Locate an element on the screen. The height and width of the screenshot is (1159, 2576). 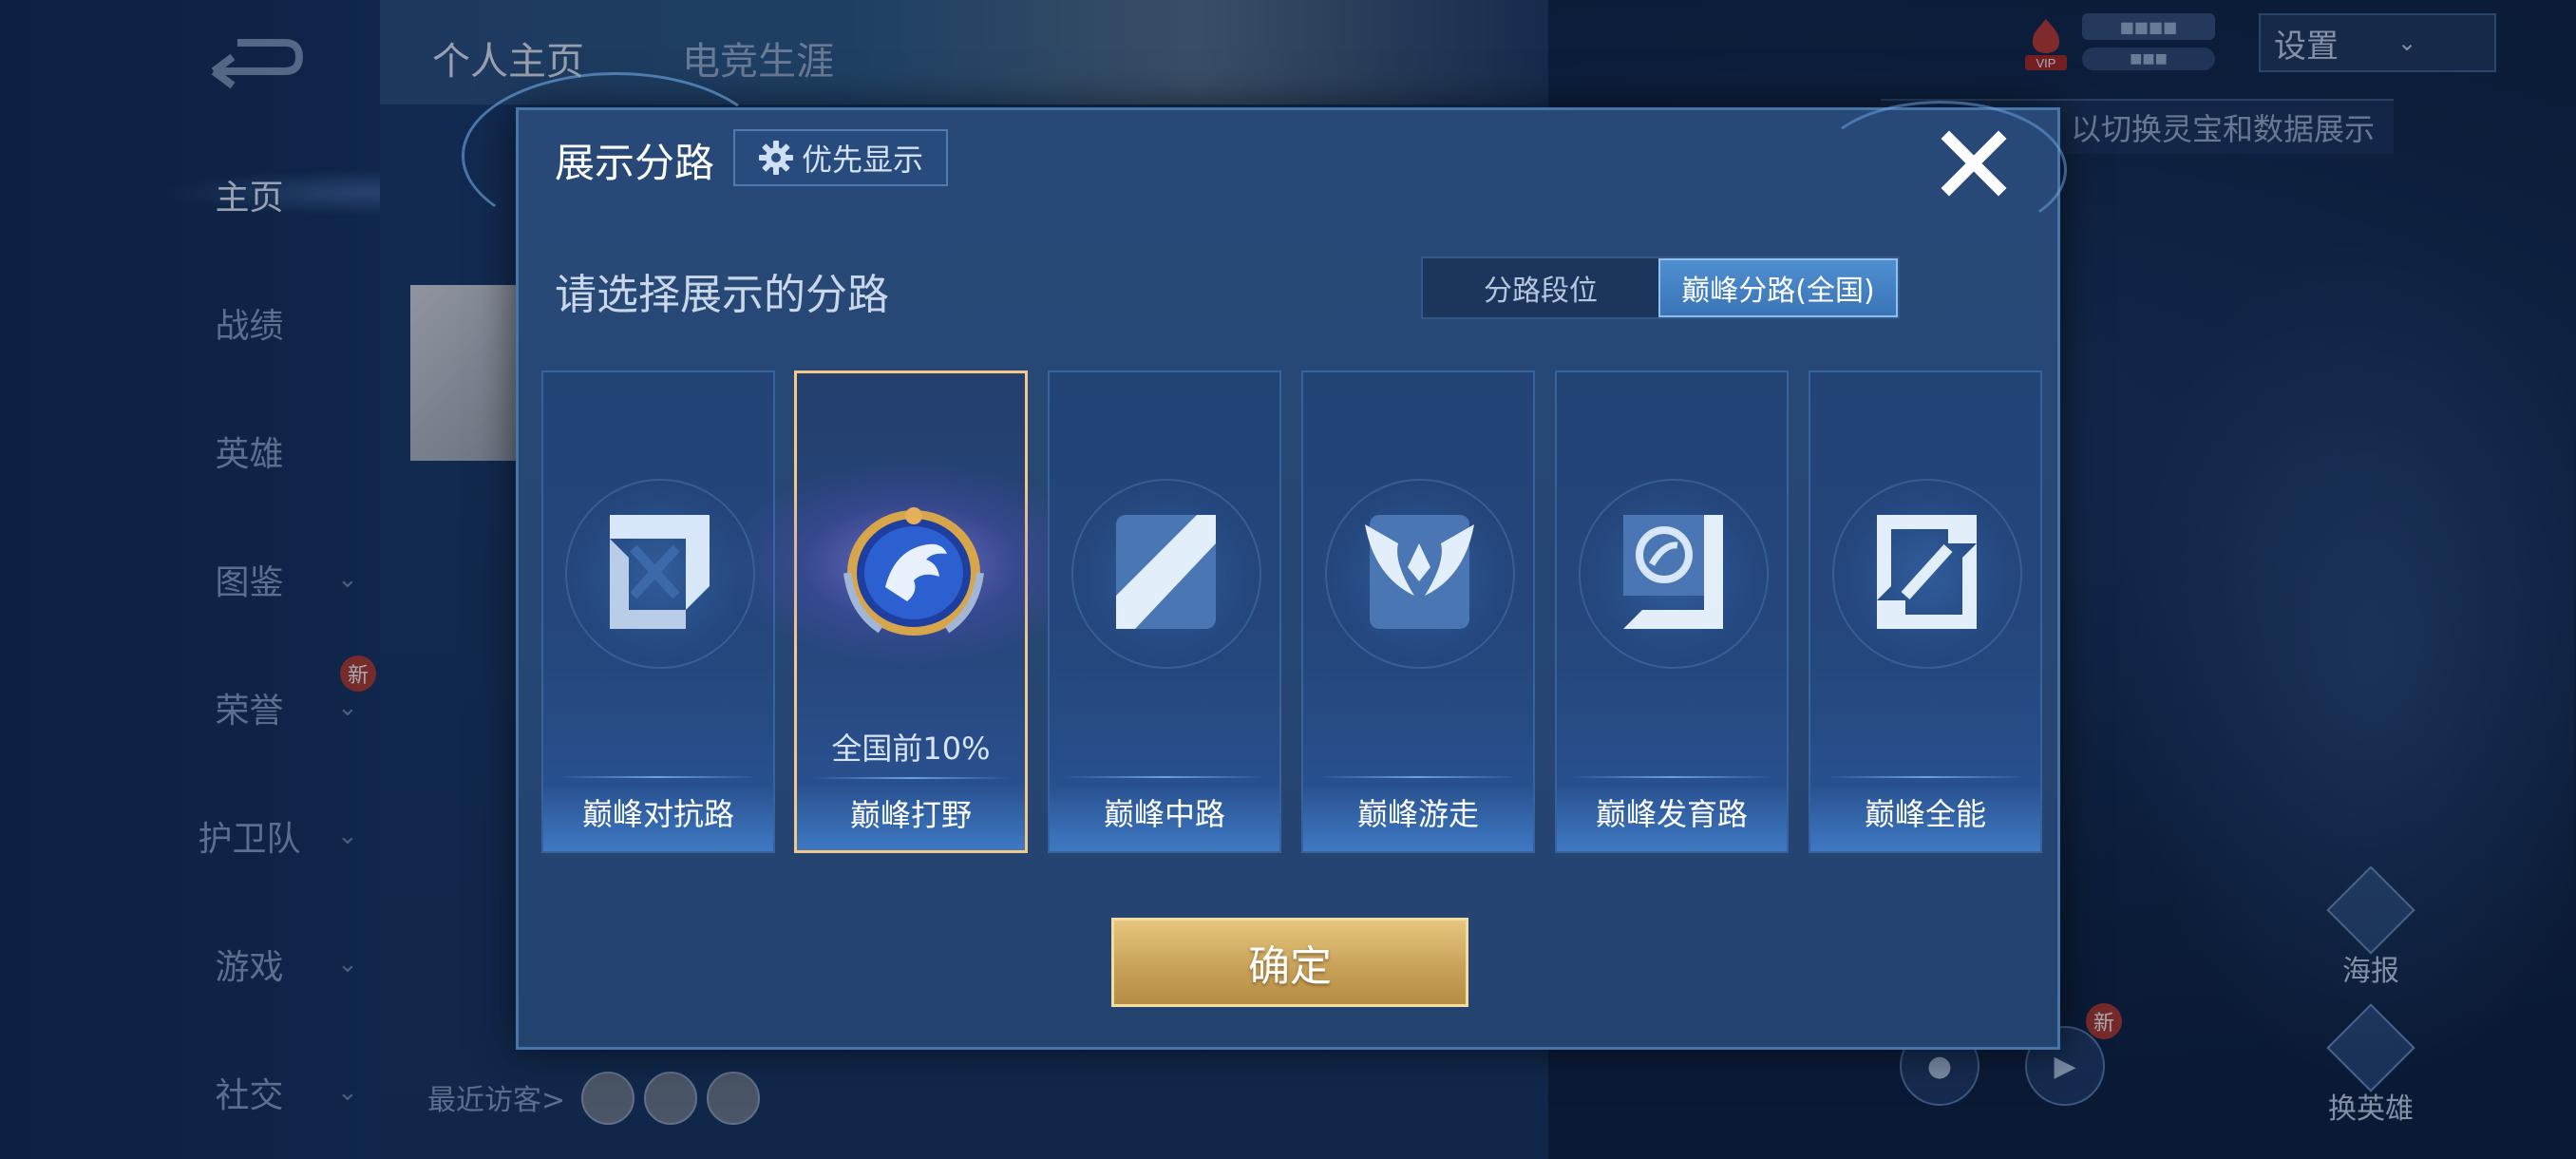
lane-name: 巅峰对抗路 is located at coordinates (657, 814).